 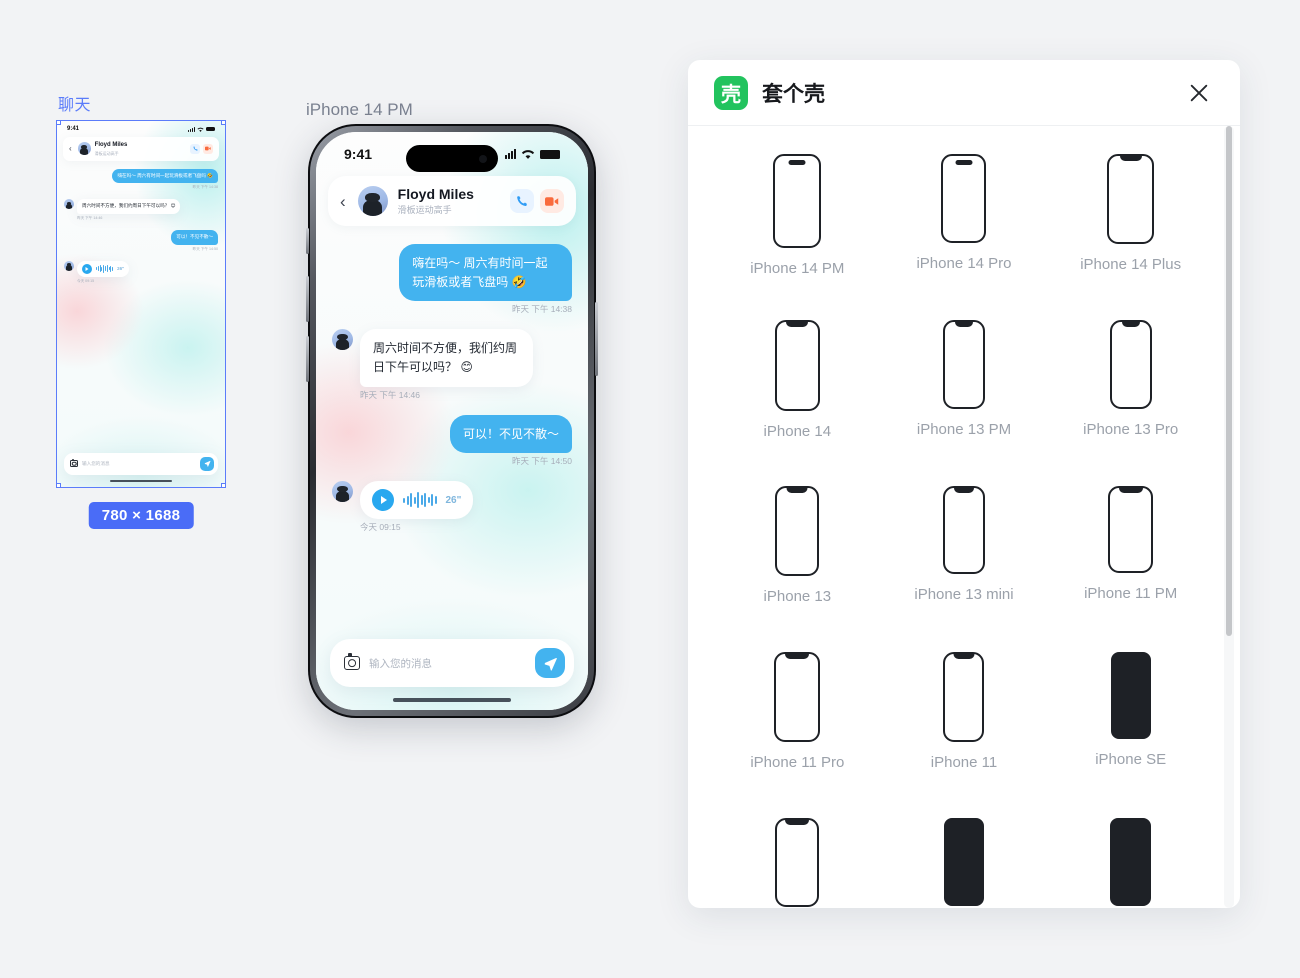 What do you see at coordinates (141, 515) in the screenshot?
I see `dimensions-badge: 780 × 1688` at bounding box center [141, 515].